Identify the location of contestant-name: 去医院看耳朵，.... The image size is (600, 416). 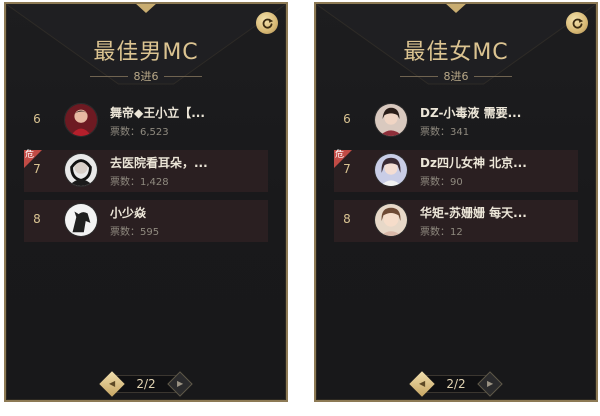
(189, 162).